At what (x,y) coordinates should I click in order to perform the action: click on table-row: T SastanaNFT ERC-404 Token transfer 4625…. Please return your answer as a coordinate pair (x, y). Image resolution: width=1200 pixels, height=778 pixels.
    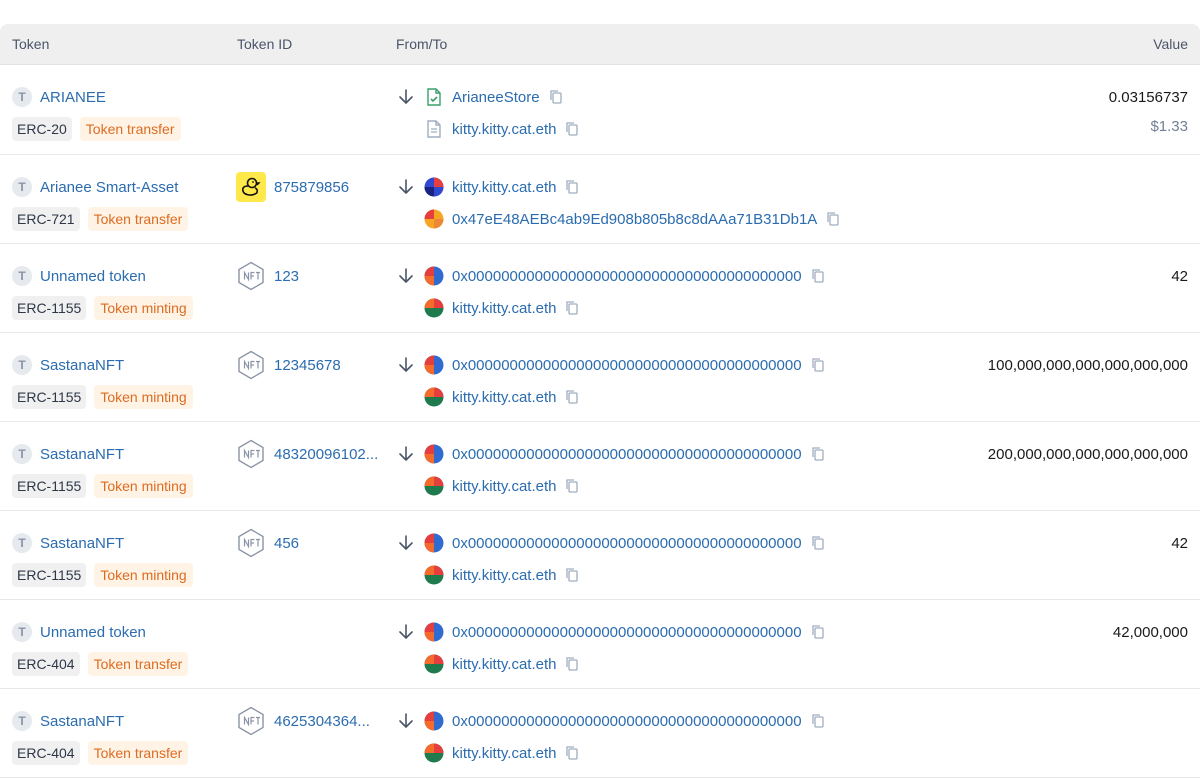
    Looking at the image, I should click on (600, 733).